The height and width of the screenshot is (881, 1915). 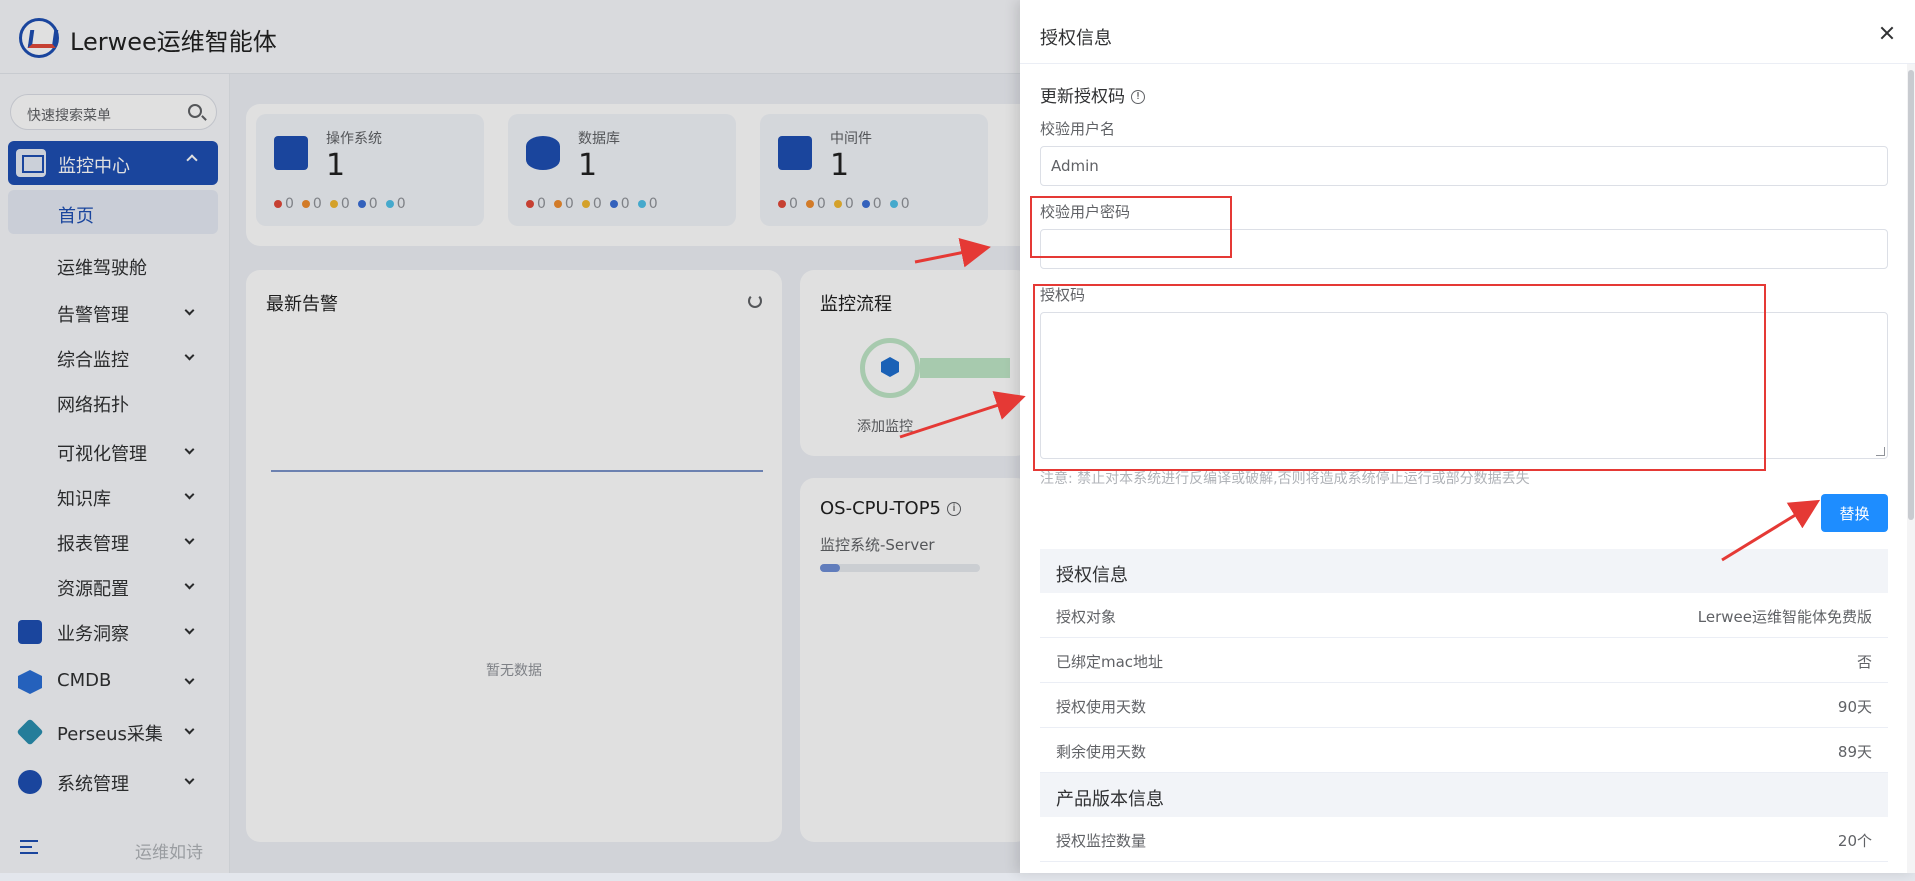 I want to click on version-info-header-text: 产品版本信息, so click(x=1110, y=799).